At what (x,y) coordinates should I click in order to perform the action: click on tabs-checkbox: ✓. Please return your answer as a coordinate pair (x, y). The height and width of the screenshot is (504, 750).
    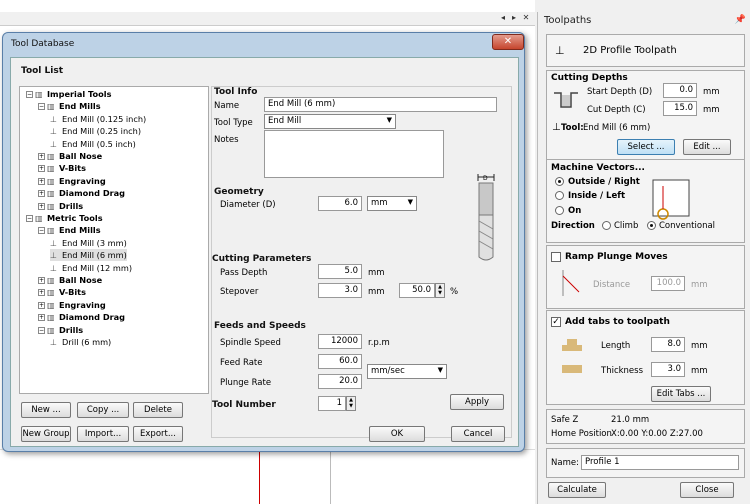
    Looking at the image, I should click on (556, 322).